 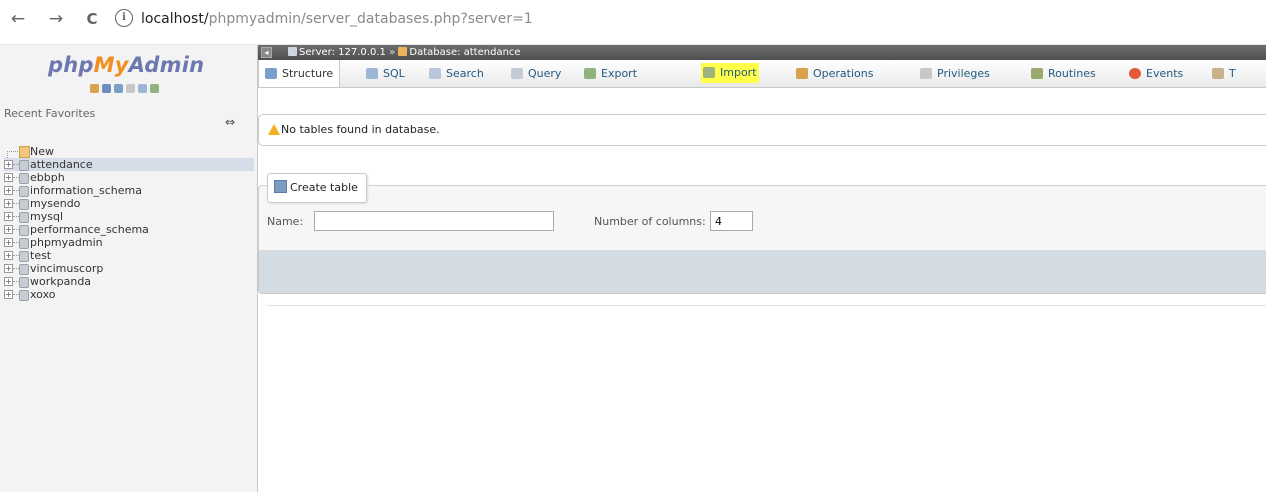 What do you see at coordinates (129, 294) in the screenshot?
I see `tree-item-database: + xoxo` at bounding box center [129, 294].